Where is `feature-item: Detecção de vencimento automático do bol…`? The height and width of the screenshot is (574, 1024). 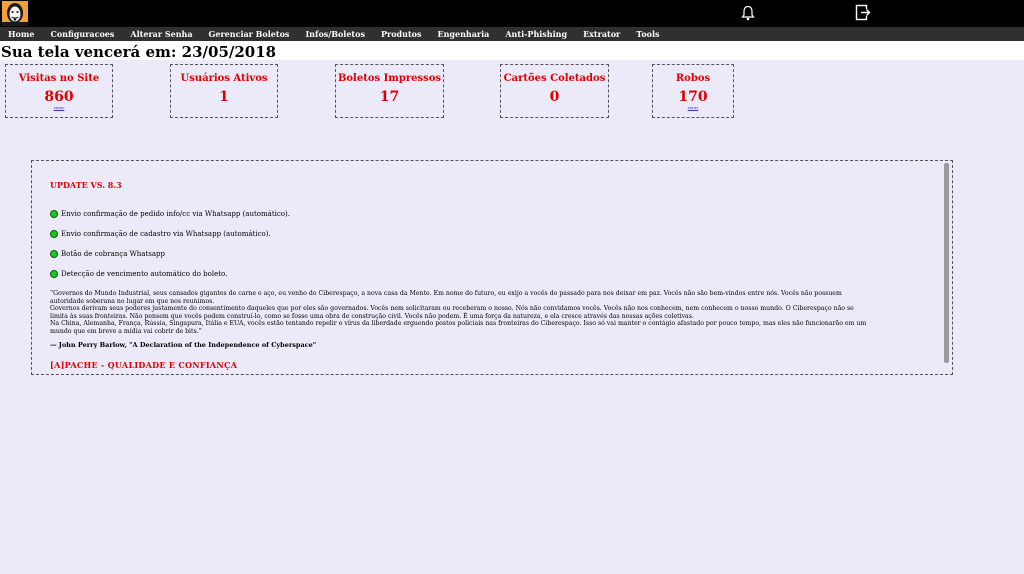 feature-item: Detecção de vencimento automático do bol… is located at coordinates (138, 274).